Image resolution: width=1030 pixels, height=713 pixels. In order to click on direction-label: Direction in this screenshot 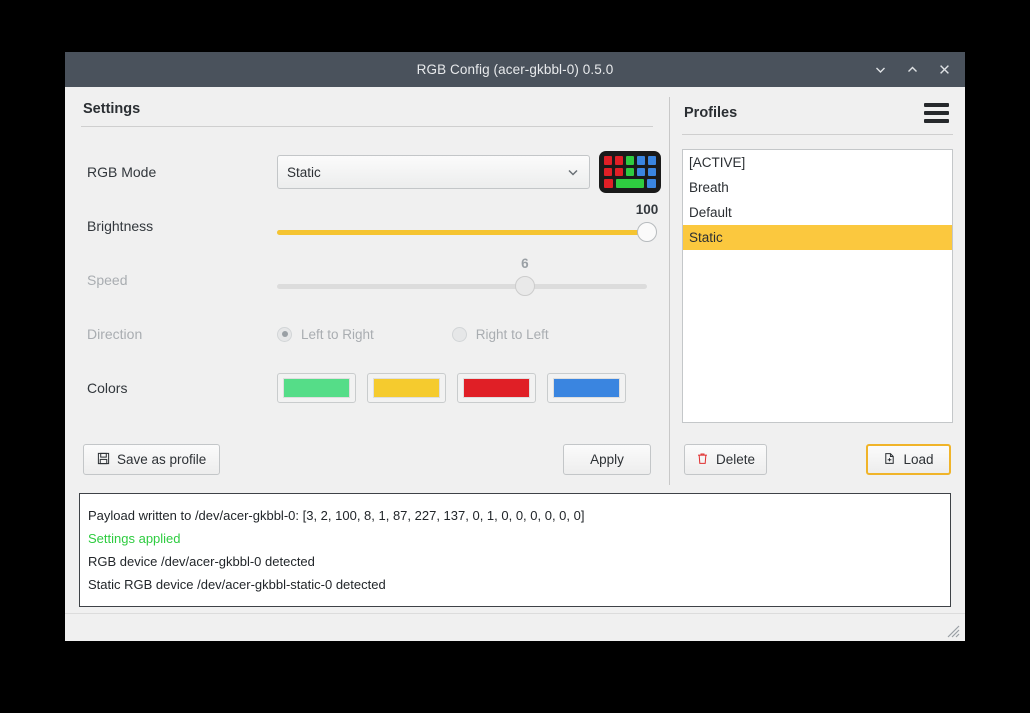, I will do `click(115, 334)`.